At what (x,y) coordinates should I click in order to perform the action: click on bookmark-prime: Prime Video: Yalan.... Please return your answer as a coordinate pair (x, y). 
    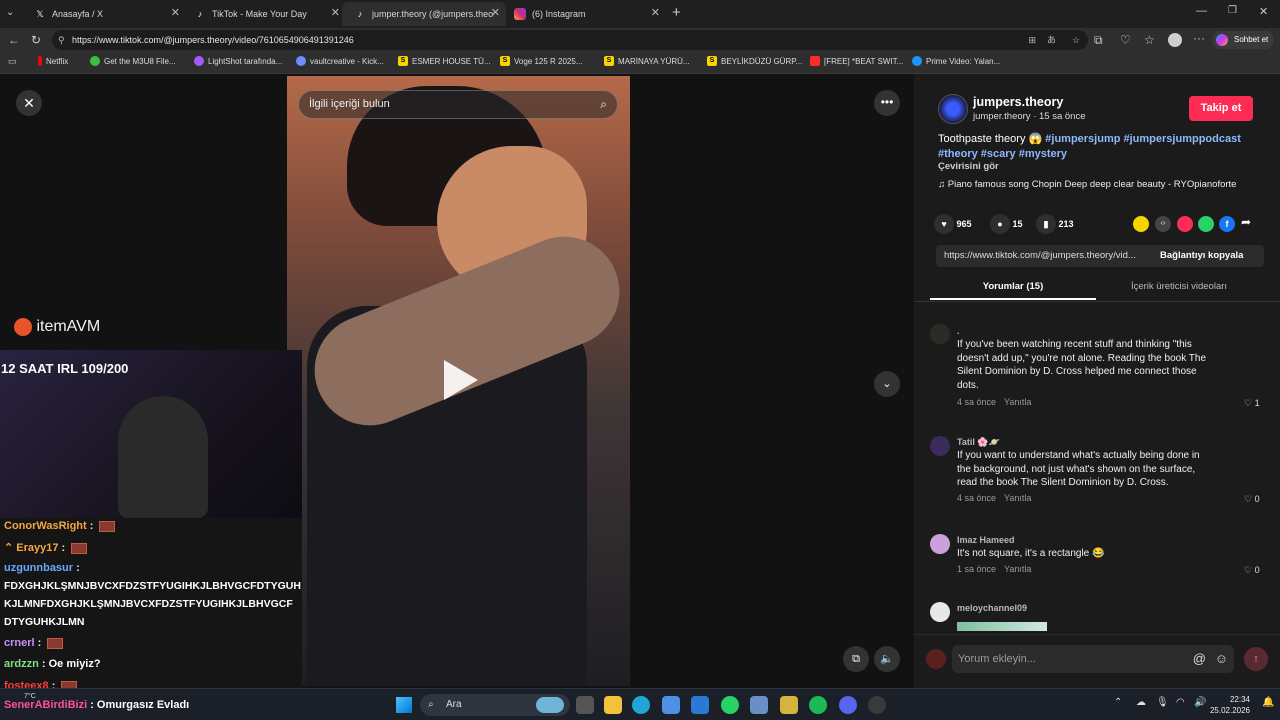
    Looking at the image, I should click on (956, 61).